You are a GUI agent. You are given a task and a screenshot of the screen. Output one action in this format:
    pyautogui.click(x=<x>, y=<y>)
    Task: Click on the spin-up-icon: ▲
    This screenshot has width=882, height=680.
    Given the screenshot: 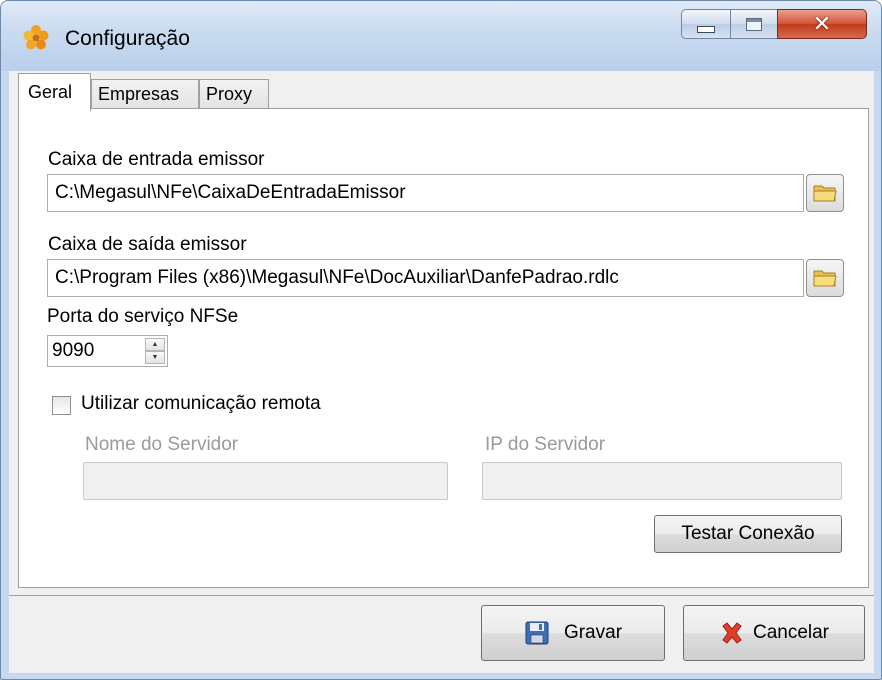 What is the action you would take?
    pyautogui.click(x=155, y=344)
    